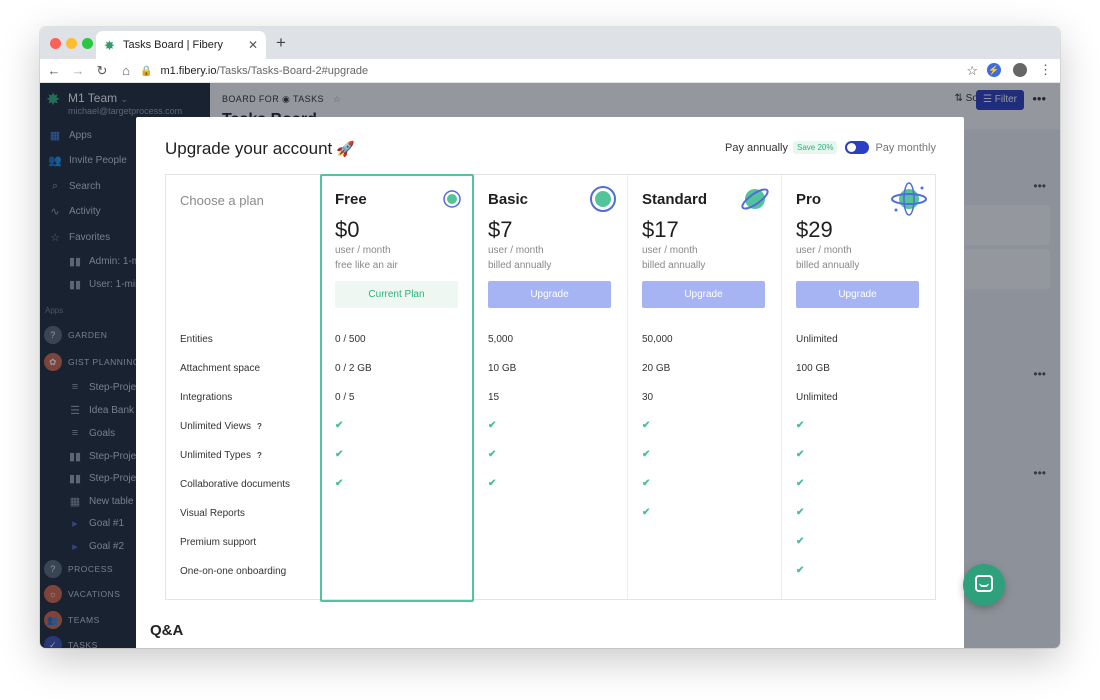 The height and width of the screenshot is (700, 1100). I want to click on toolbar-actions: ⚡ ⋮, so click(1019, 70).